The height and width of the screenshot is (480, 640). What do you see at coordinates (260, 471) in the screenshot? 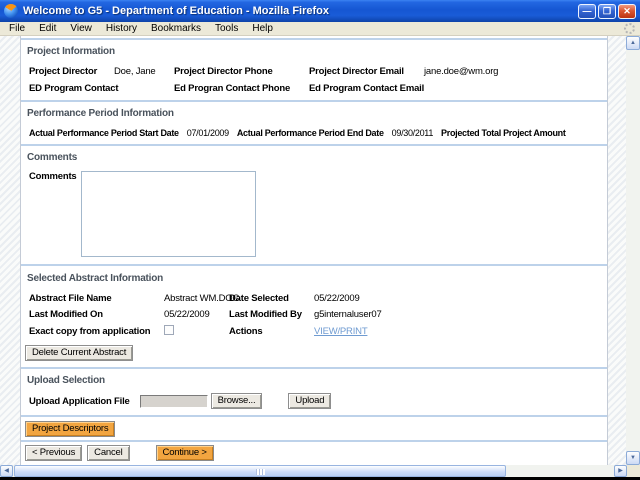
I see `horizontal-scroll-thumb` at bounding box center [260, 471].